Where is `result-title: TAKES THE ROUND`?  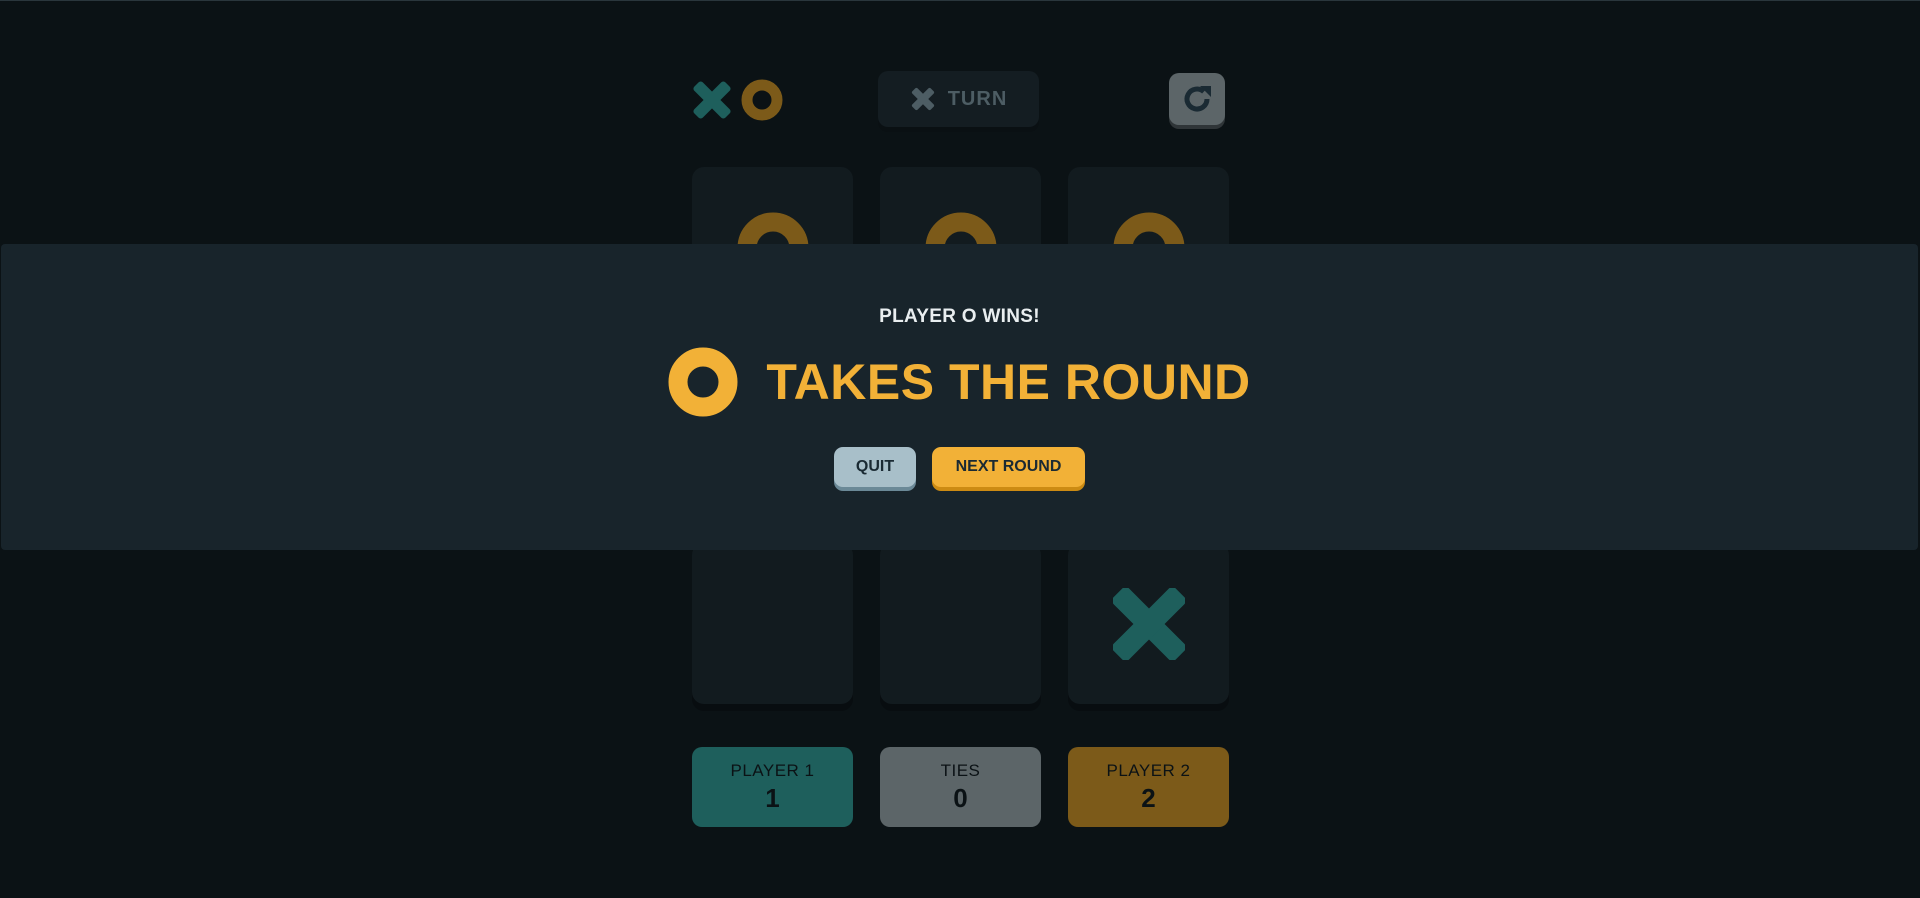 result-title: TAKES THE ROUND is located at coordinates (1008, 382).